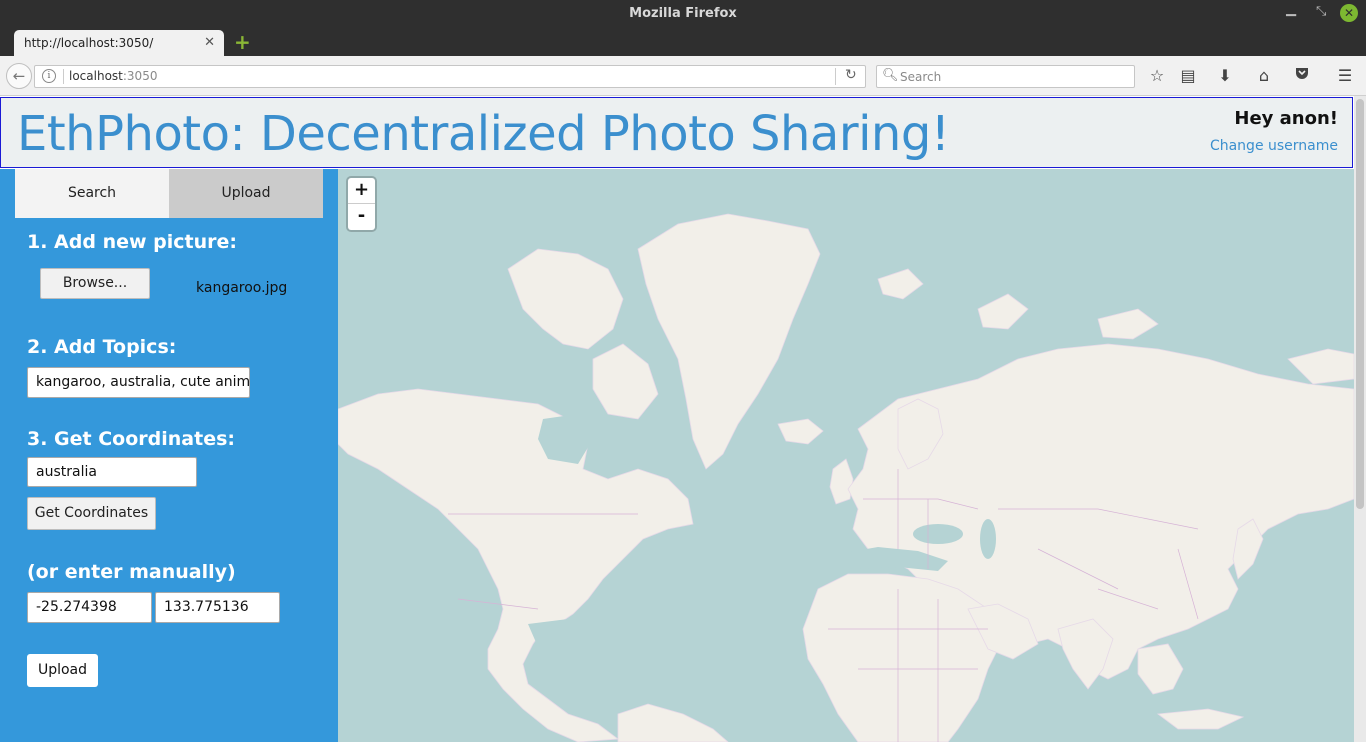  What do you see at coordinates (1225, 76) in the screenshot?
I see `download-icon: ⬇` at bounding box center [1225, 76].